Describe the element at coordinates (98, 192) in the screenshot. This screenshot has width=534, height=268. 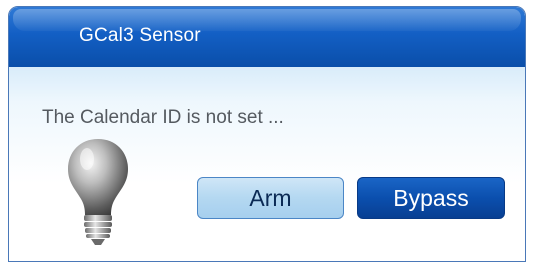
I see `lightbulb-off-icon` at that location.